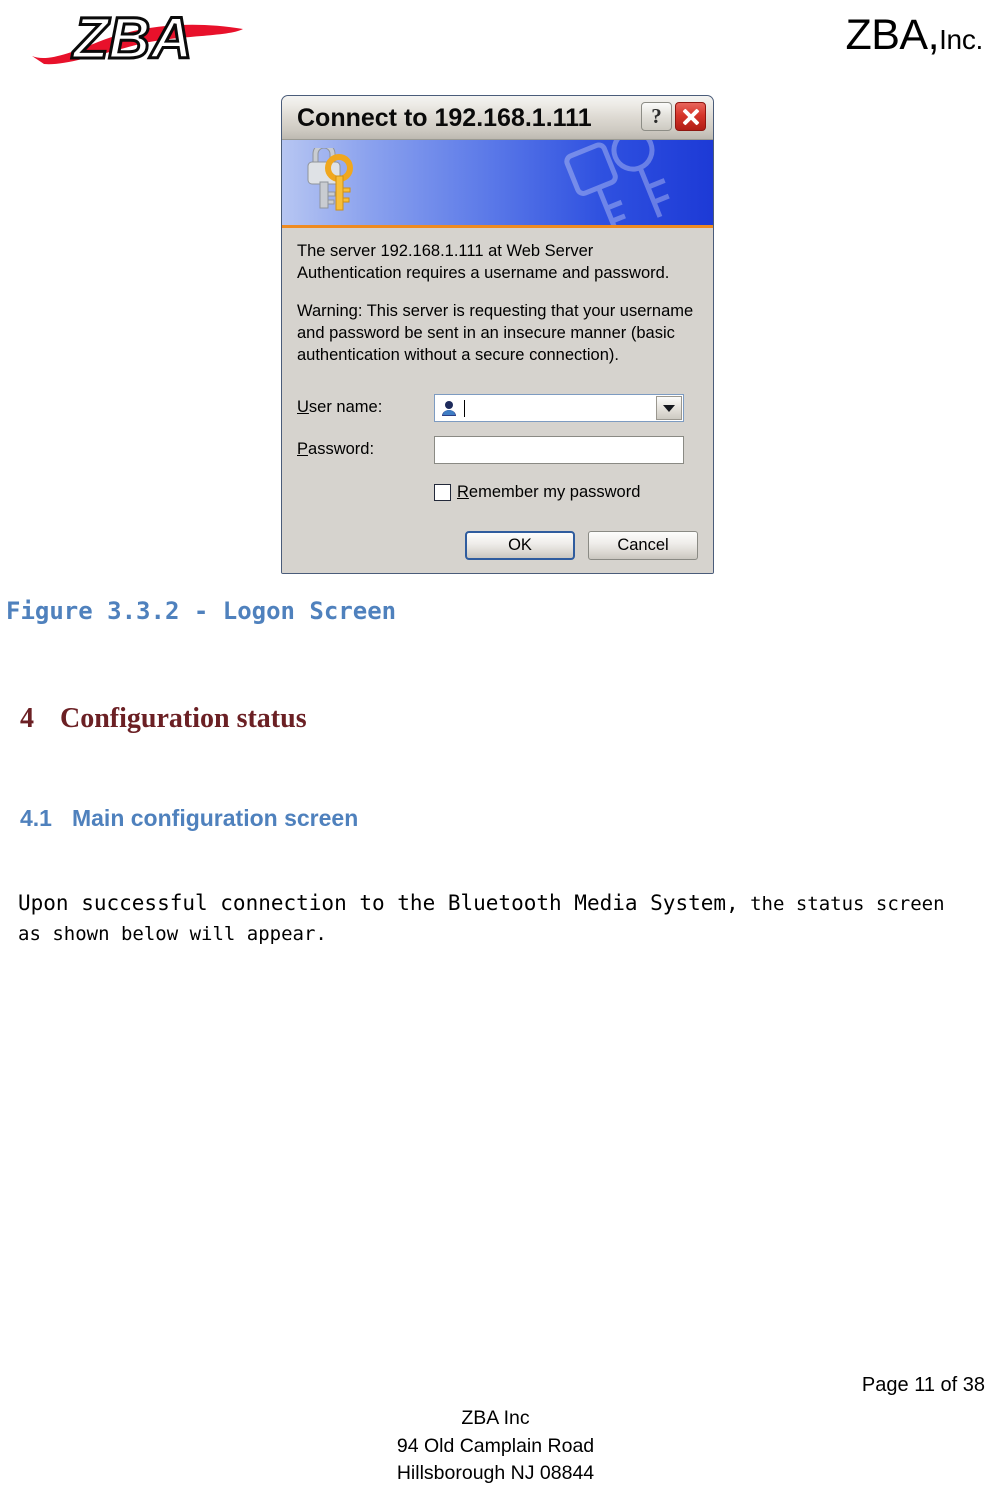 Image resolution: width=991 pixels, height=1488 pixels. Describe the element at coordinates (520, 545) in the screenshot. I see `ok-button: OK` at that location.